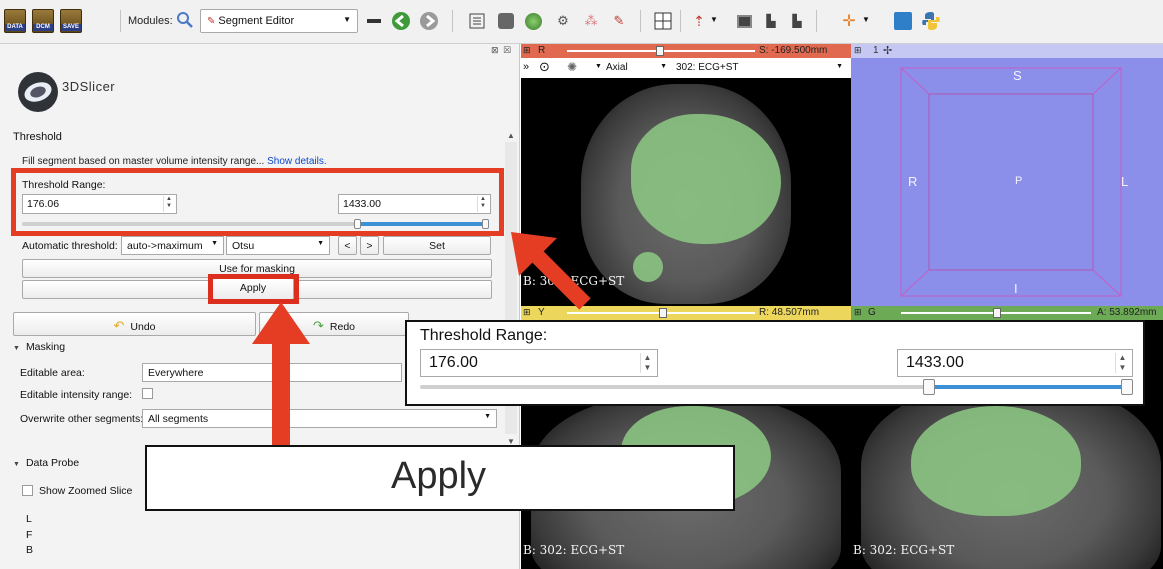  Describe the element at coordinates (660, 51) in the screenshot. I see `red-offset-handle` at that location.